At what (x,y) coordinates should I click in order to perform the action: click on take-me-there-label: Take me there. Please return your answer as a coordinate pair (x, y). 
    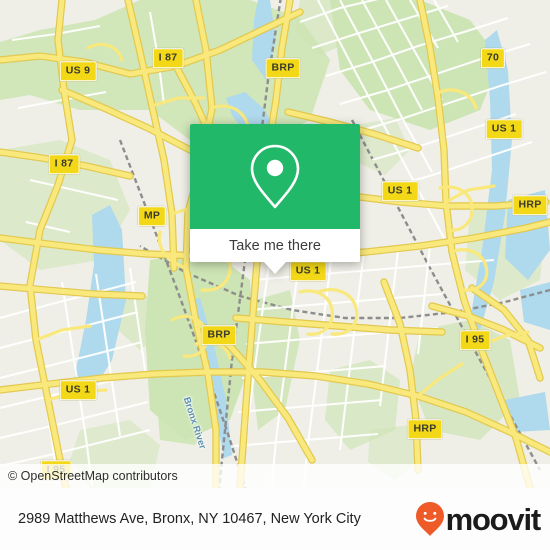
    Looking at the image, I should click on (275, 245).